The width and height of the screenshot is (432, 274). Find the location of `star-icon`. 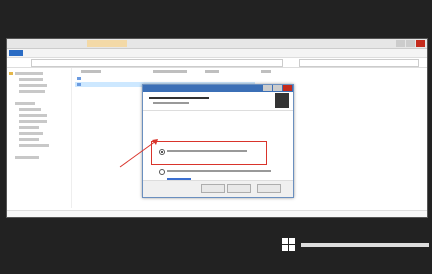

star-icon is located at coordinates (11, 73).